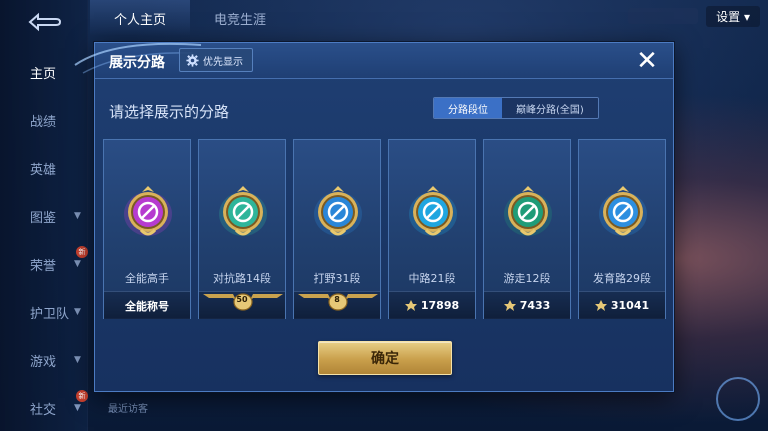  Describe the element at coordinates (663, 16) in the screenshot. I see `status-pill` at that location.